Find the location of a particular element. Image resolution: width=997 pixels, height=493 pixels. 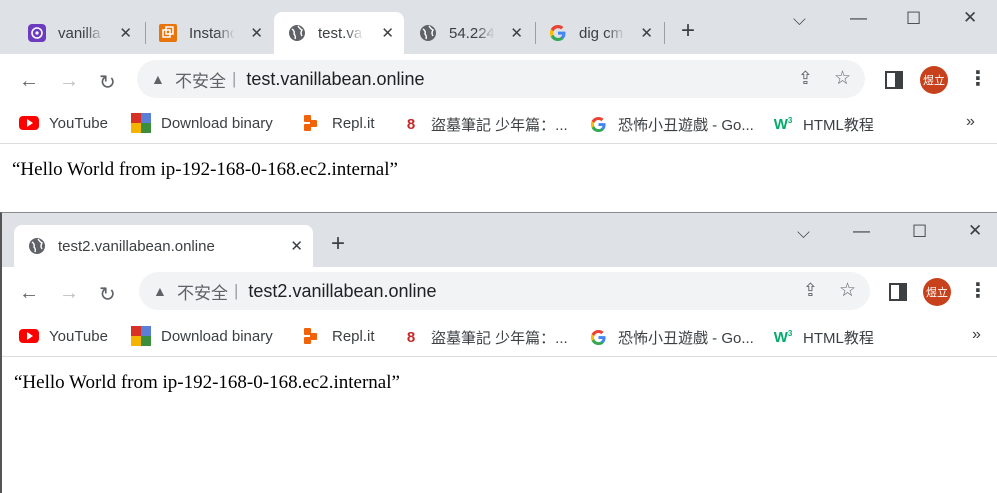

tab-instances: Instanc ✕ is located at coordinates (209, 33).